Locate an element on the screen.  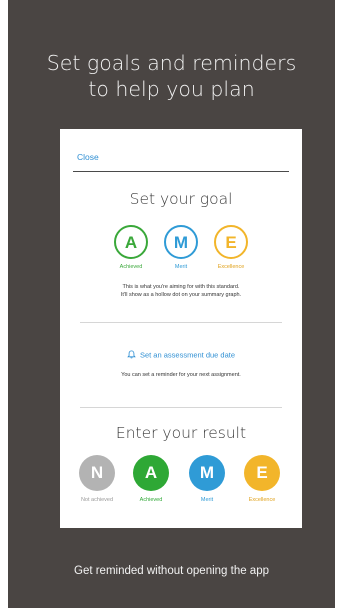
result-option-not-achieved: N Not achieved is located at coordinates (97, 479).